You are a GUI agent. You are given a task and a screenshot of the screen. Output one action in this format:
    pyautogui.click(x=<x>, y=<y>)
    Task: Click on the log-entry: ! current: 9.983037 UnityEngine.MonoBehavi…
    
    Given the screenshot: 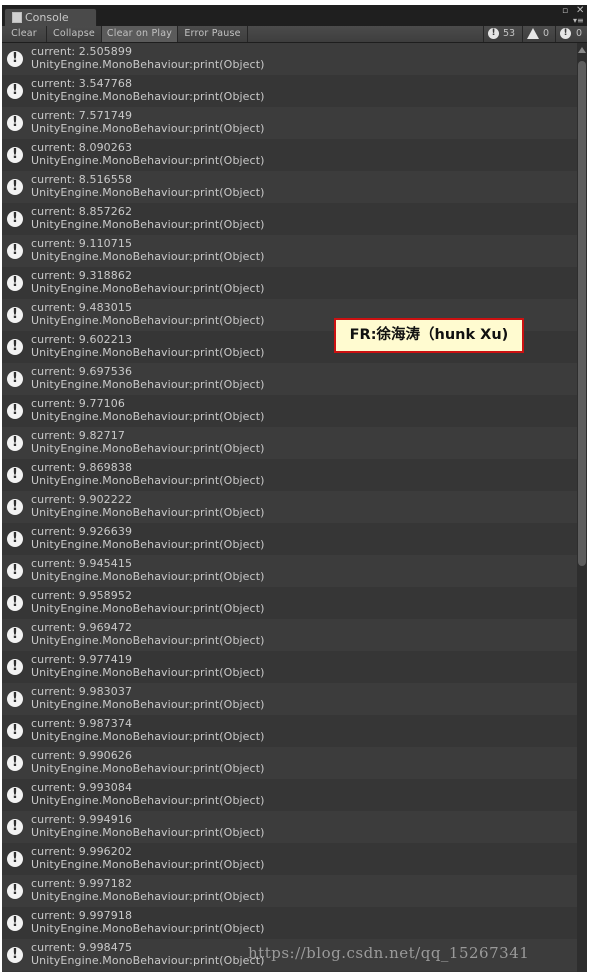 What is the action you would take?
    pyautogui.click(x=289, y=699)
    